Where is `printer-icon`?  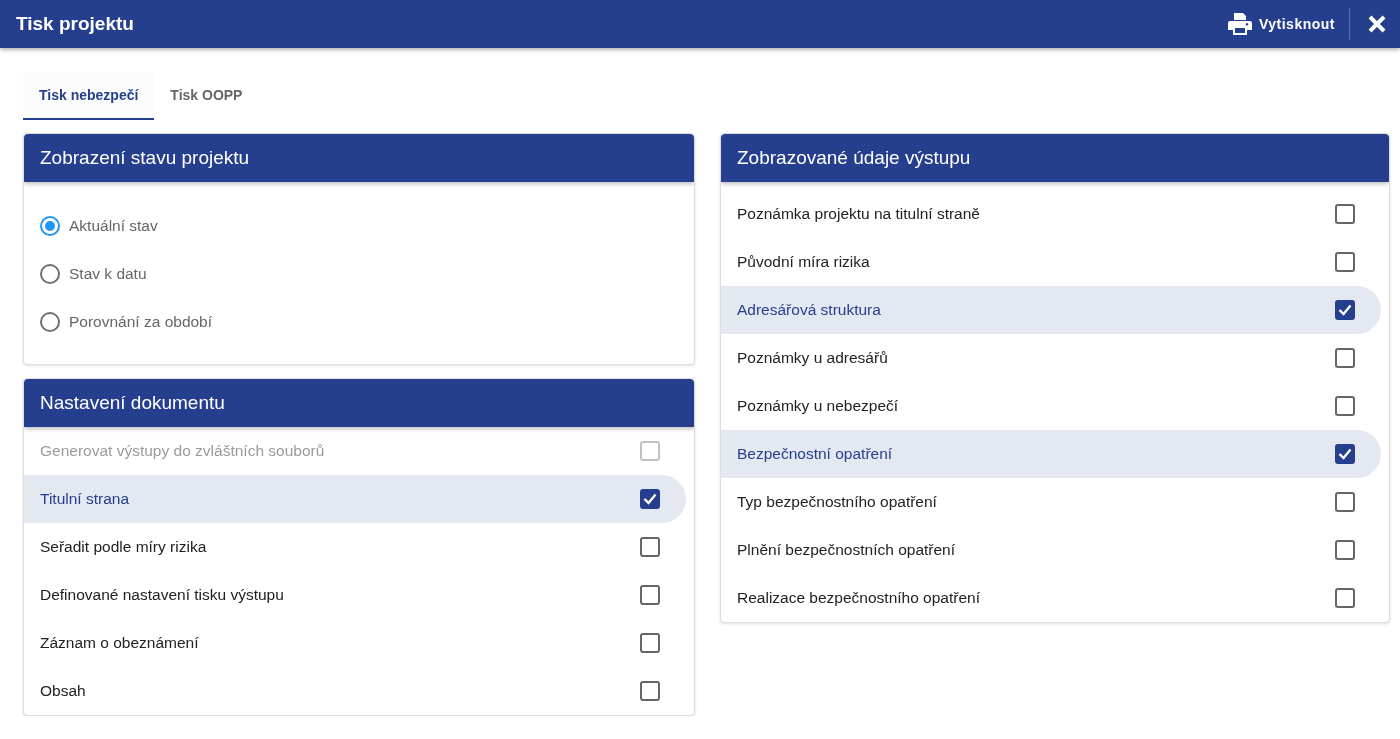
printer-icon is located at coordinates (1239, 24).